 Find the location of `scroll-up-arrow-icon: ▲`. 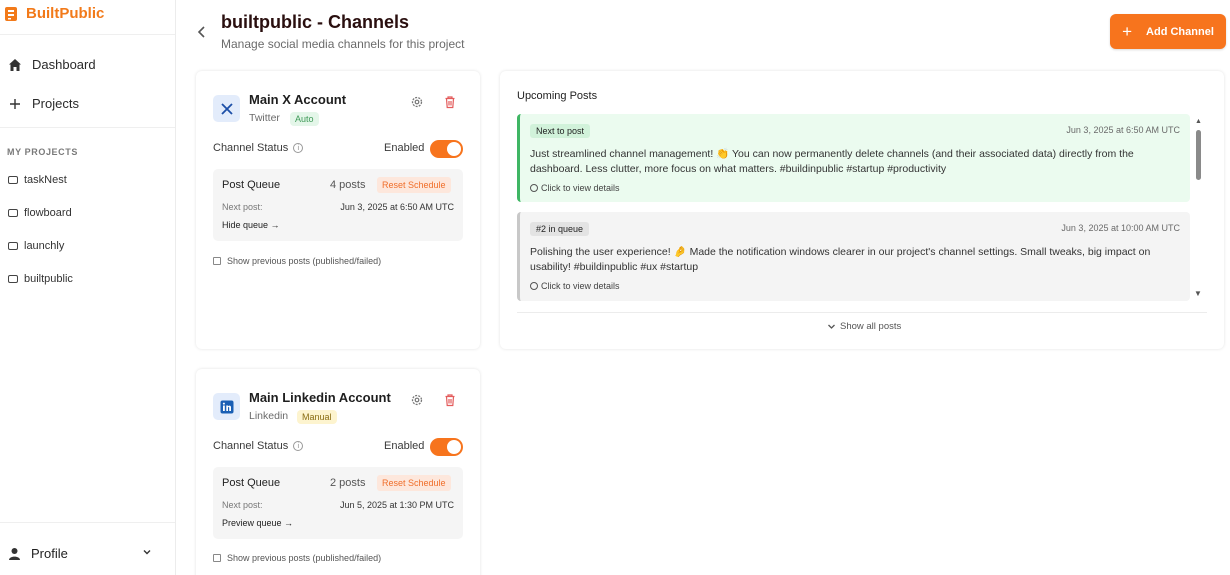

scroll-up-arrow-icon: ▲ is located at coordinates (1198, 121).